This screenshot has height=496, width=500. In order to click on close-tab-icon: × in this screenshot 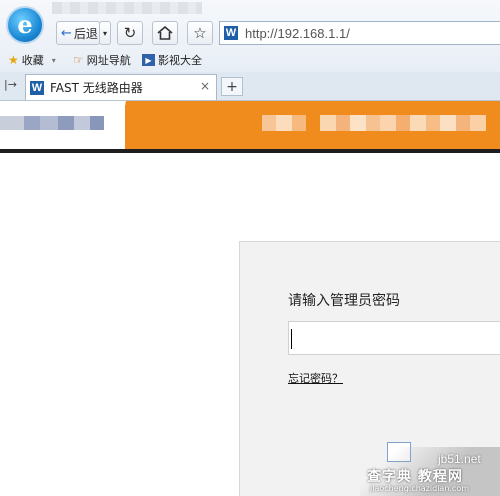, I will do `click(205, 86)`.